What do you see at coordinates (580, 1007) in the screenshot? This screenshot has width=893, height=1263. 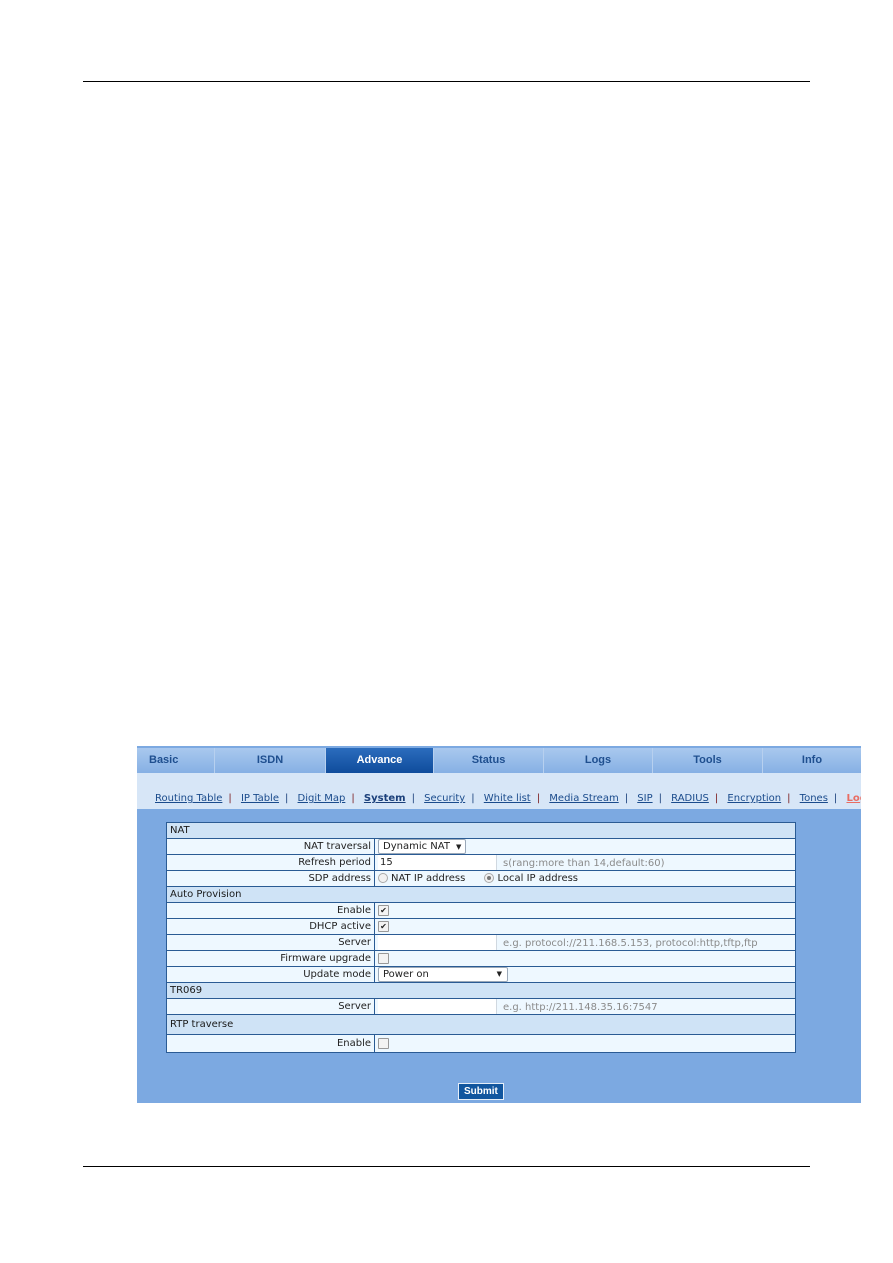 I see `tr069-server-hint: e.g. http://211.148.35.16:7547` at bounding box center [580, 1007].